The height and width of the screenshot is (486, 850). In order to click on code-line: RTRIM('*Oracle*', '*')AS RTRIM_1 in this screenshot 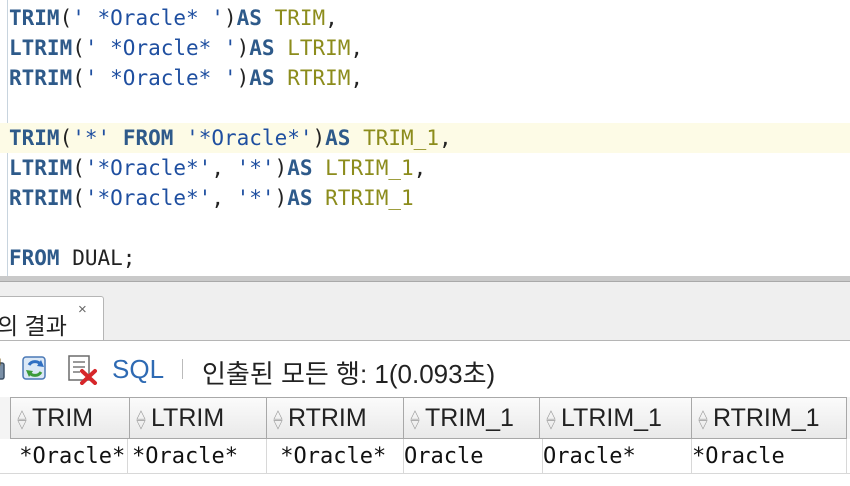, I will do `click(211, 198)`.